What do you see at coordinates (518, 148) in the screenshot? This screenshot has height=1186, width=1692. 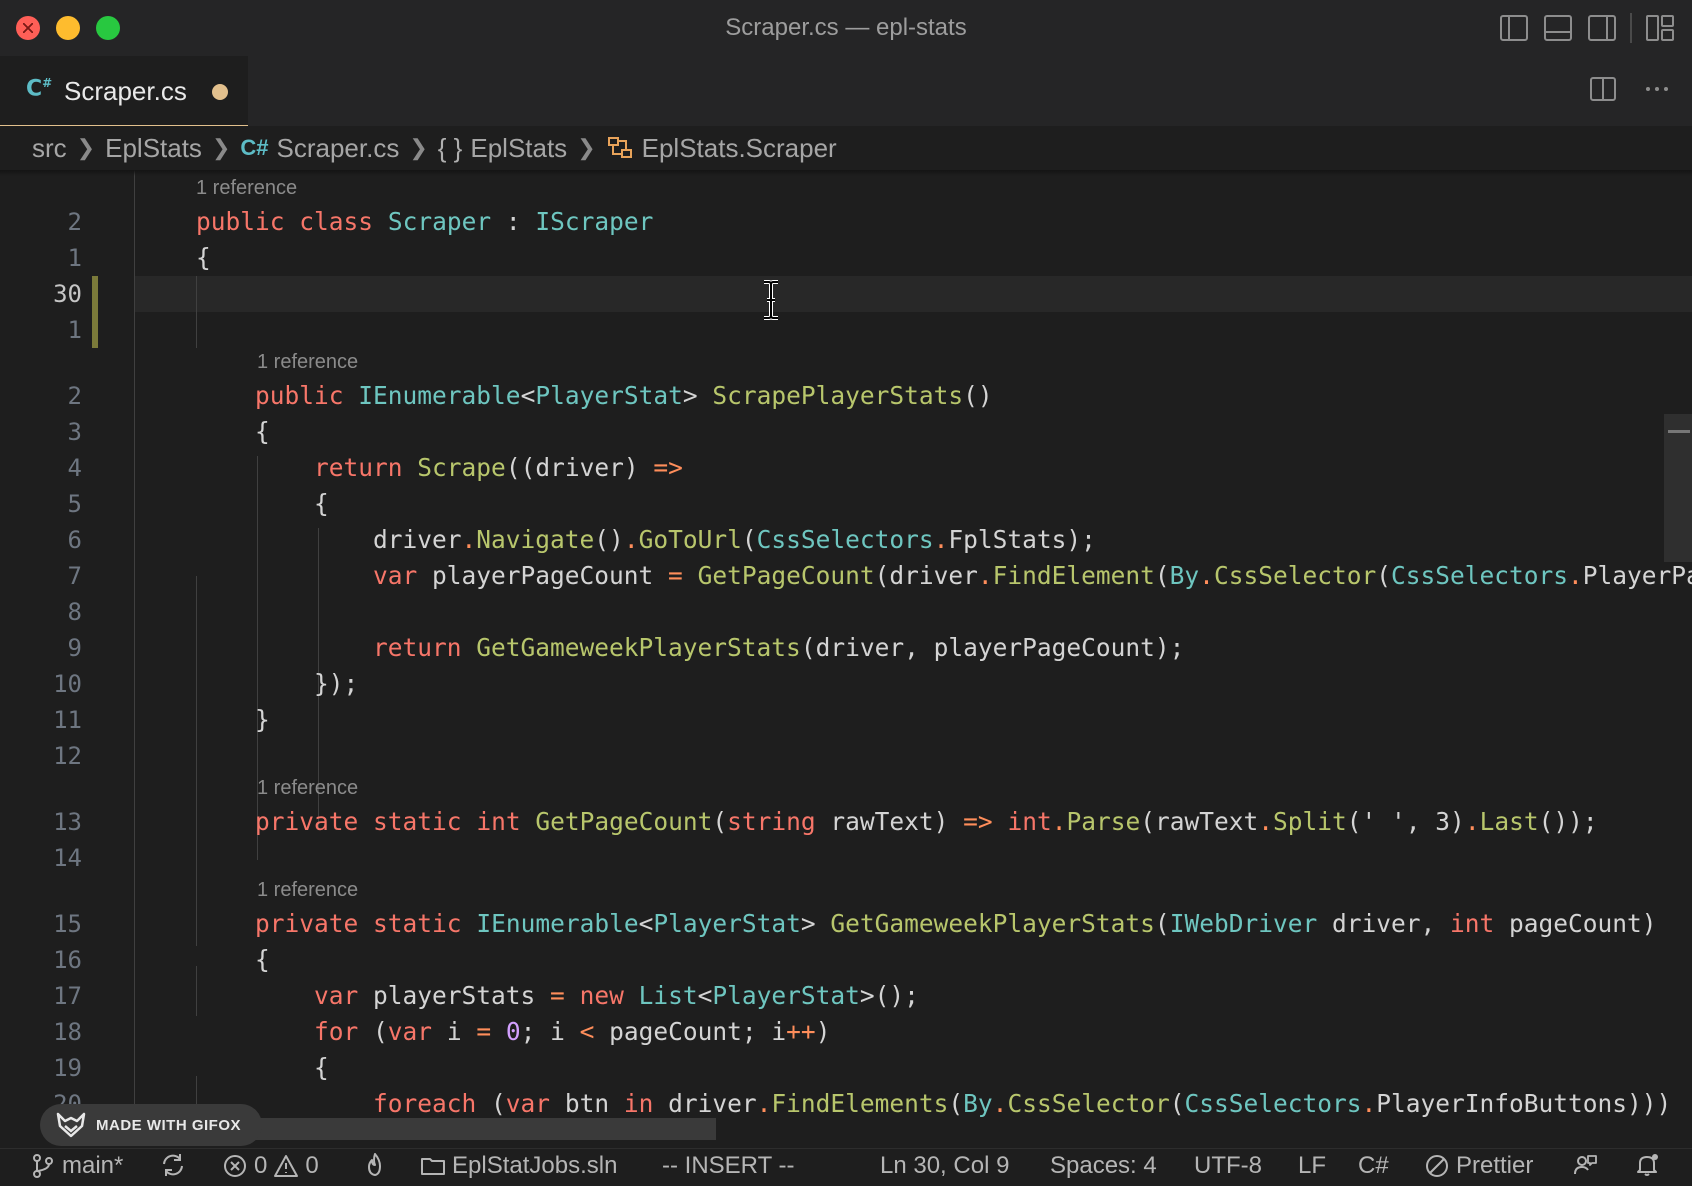 I see `breadcrumb-item-namespace: EplStats` at bounding box center [518, 148].